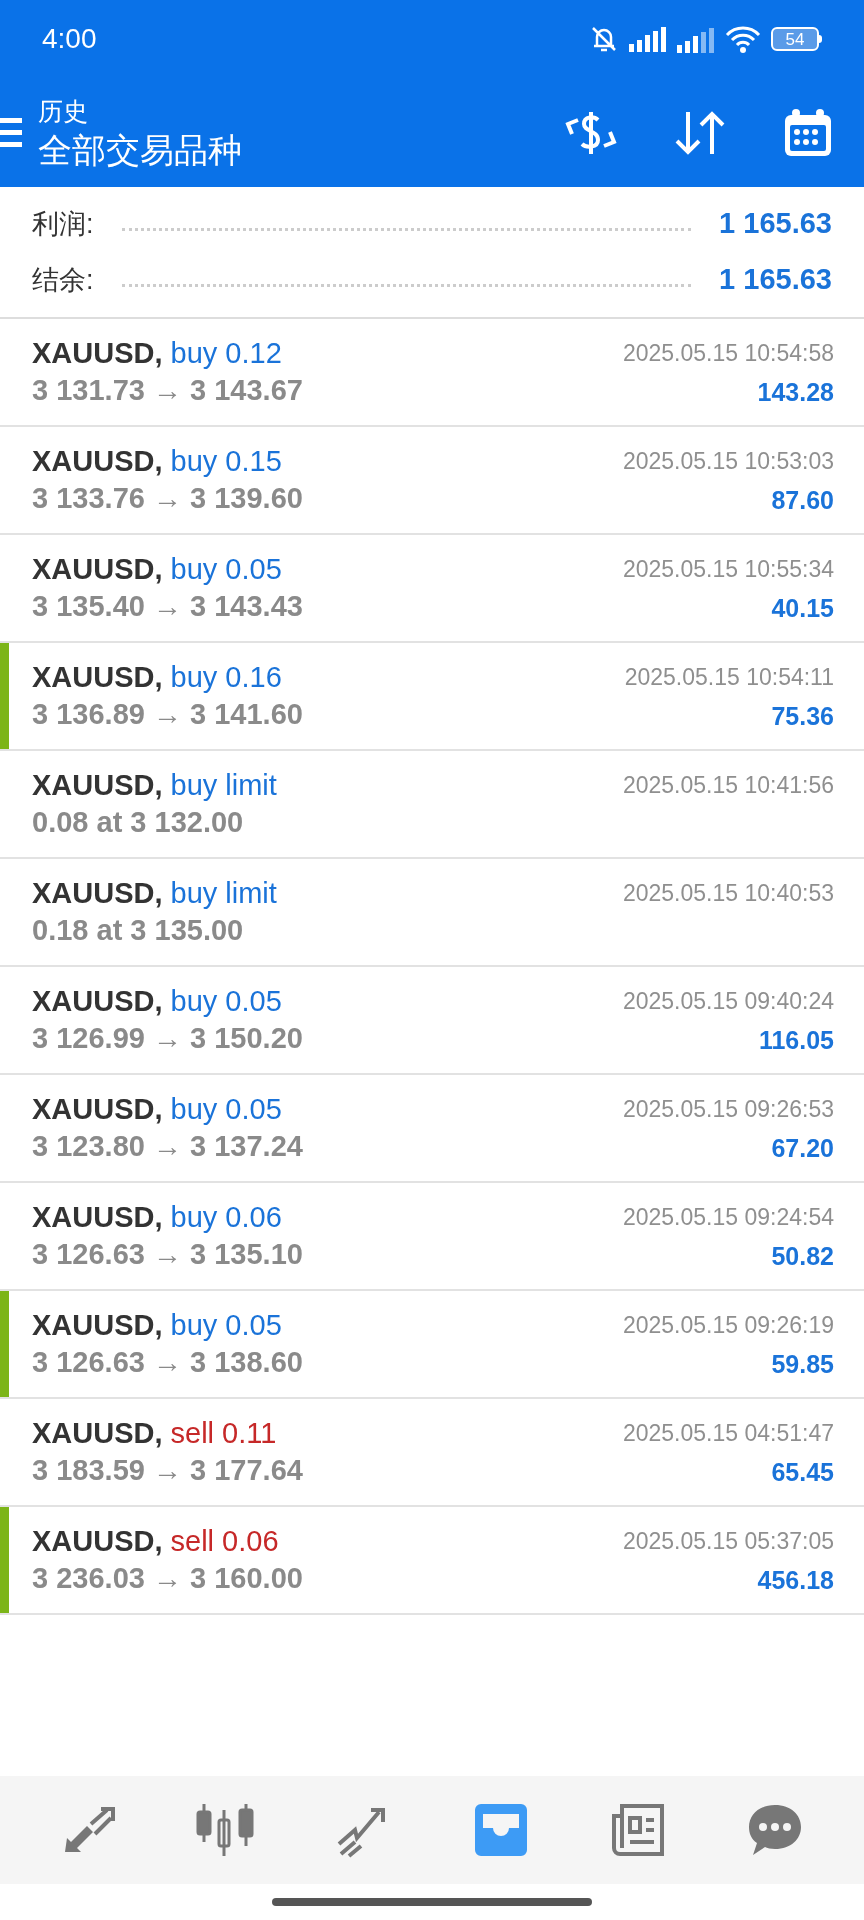  What do you see at coordinates (69, 39) in the screenshot?
I see `status-time: 4:00` at bounding box center [69, 39].